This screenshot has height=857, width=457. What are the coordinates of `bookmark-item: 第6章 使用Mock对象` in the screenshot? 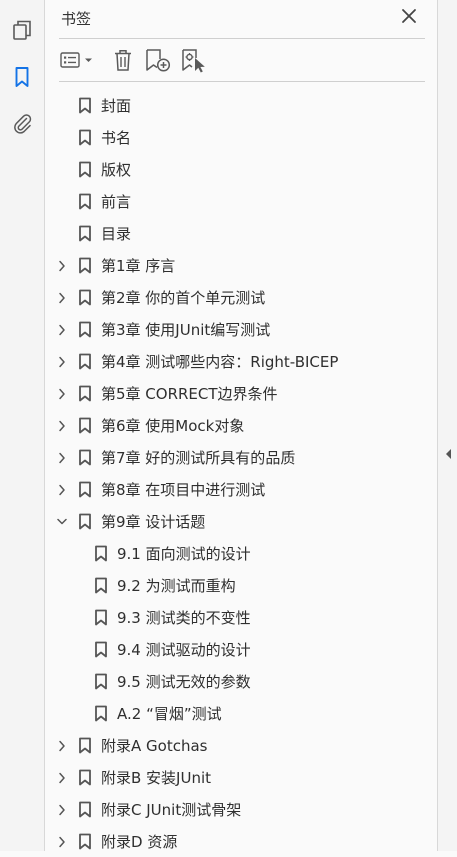 It's located at (240, 425).